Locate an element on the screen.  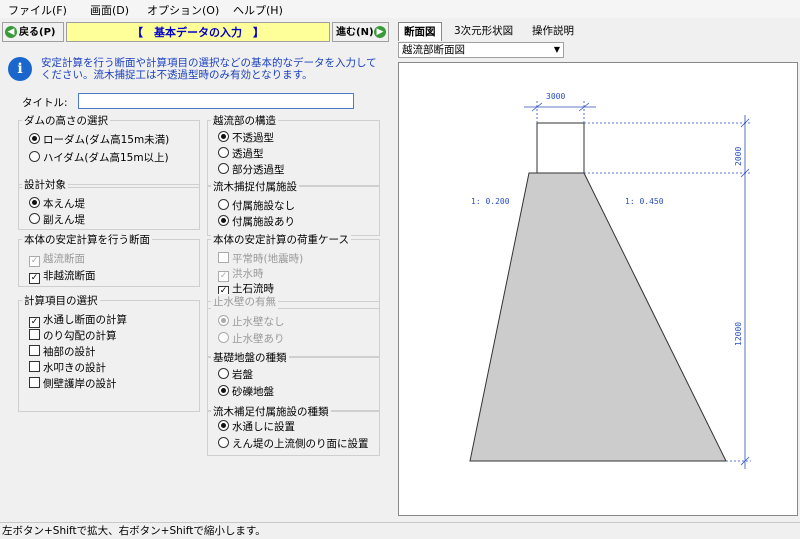
calc-water-option: ✓ 水通し断面の計算 is located at coordinates (78, 320).